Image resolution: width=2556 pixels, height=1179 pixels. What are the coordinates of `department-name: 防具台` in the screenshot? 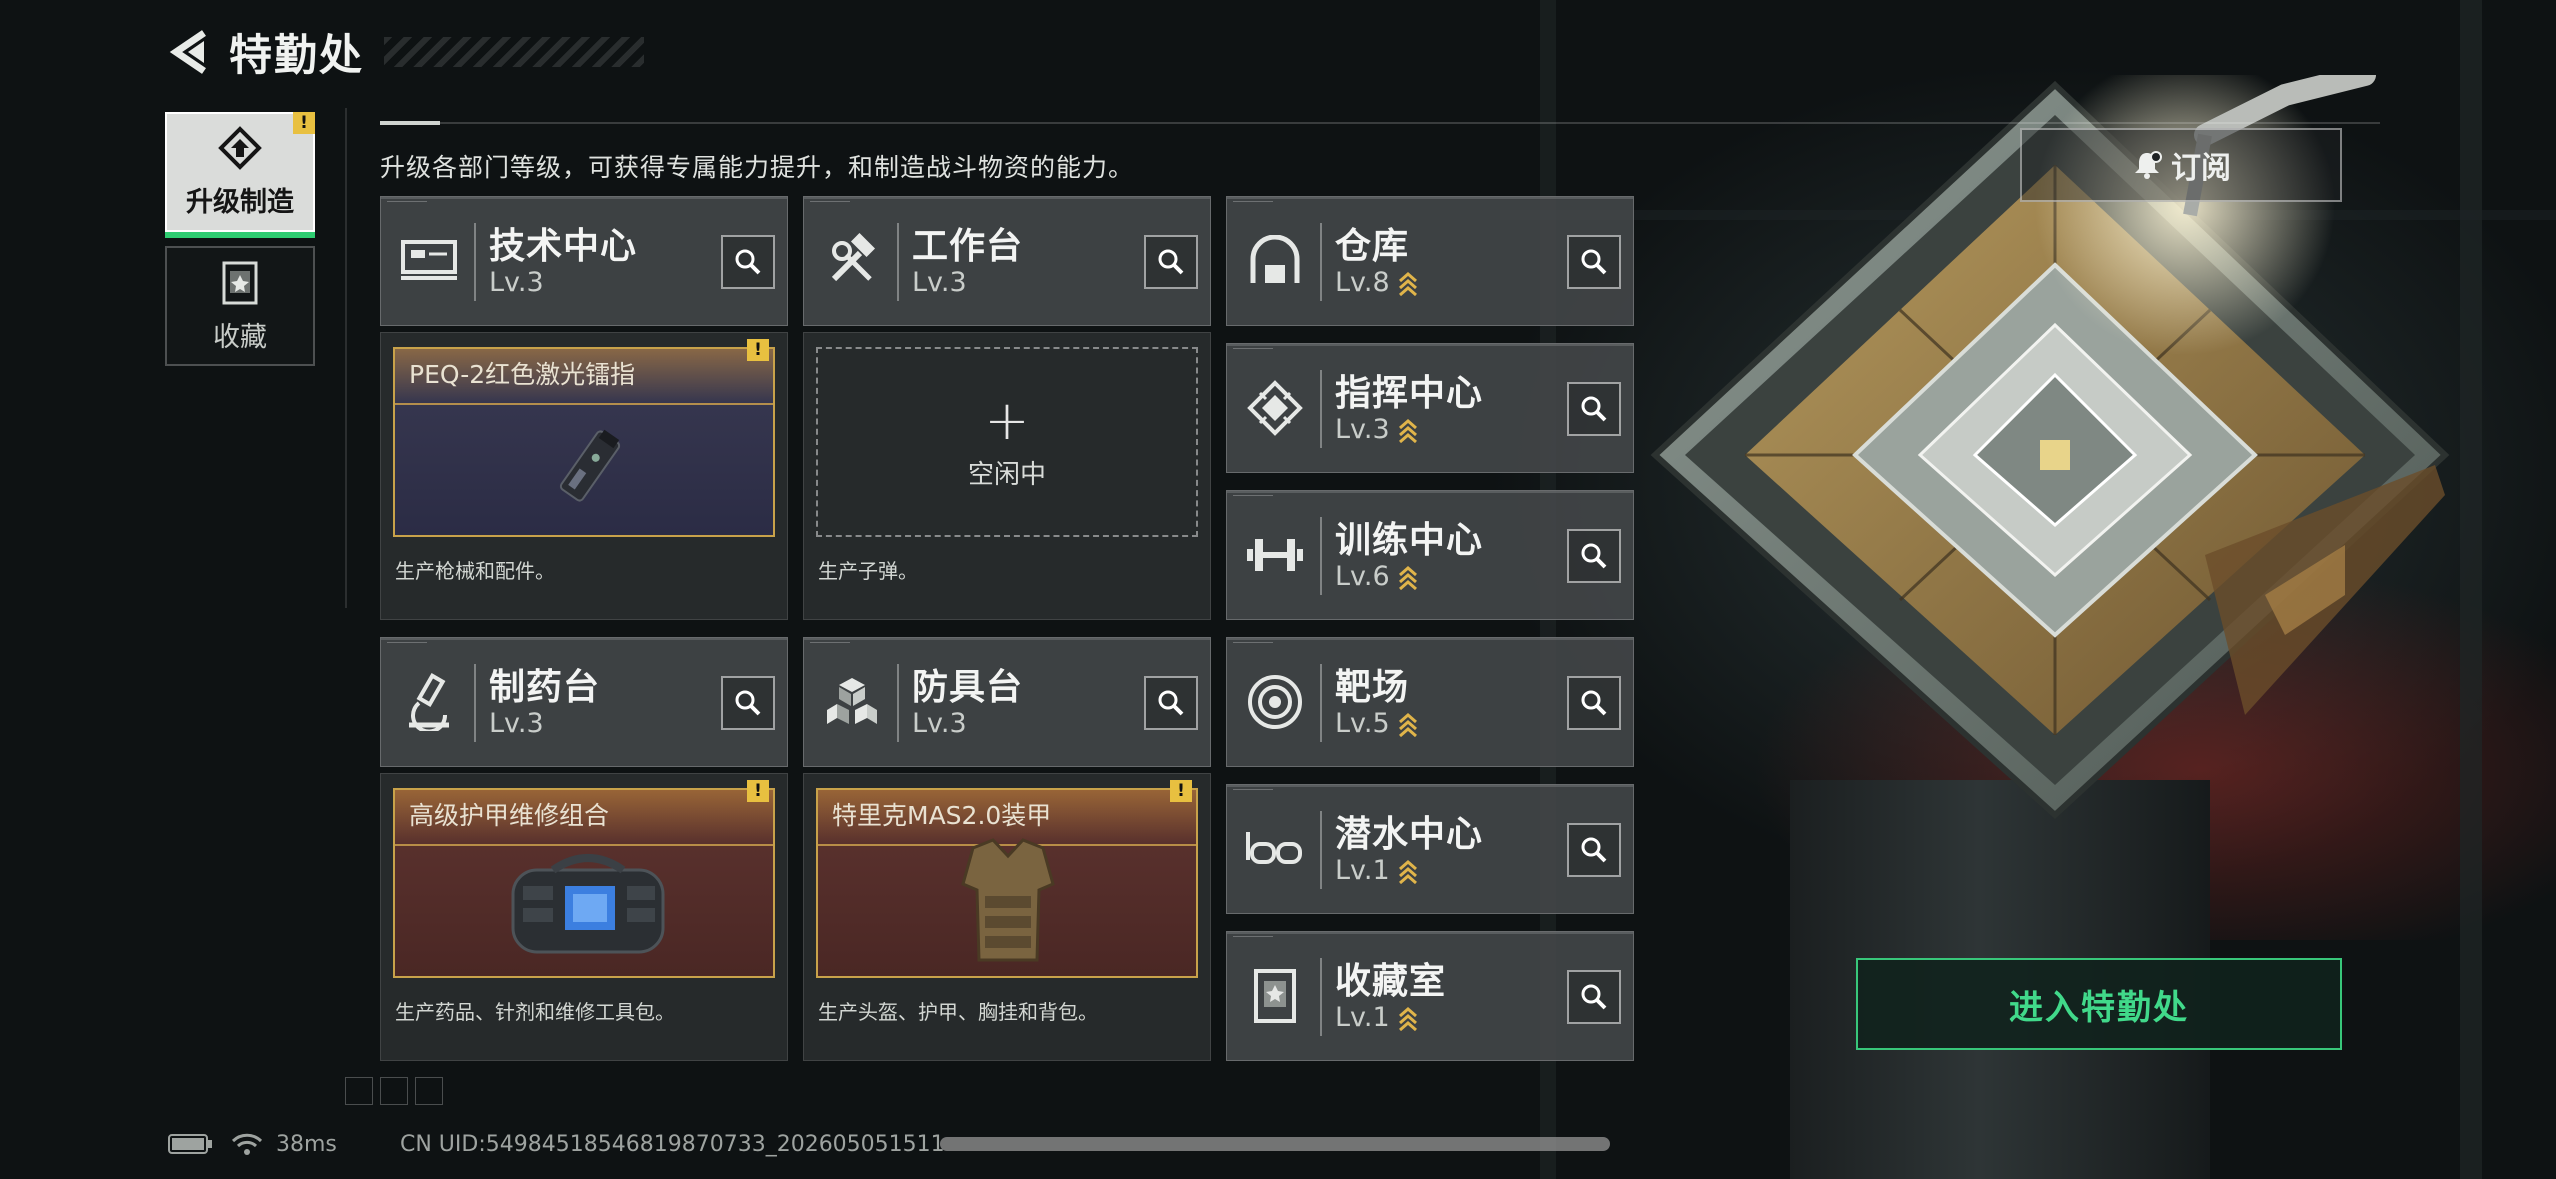 It's located at (968, 687).